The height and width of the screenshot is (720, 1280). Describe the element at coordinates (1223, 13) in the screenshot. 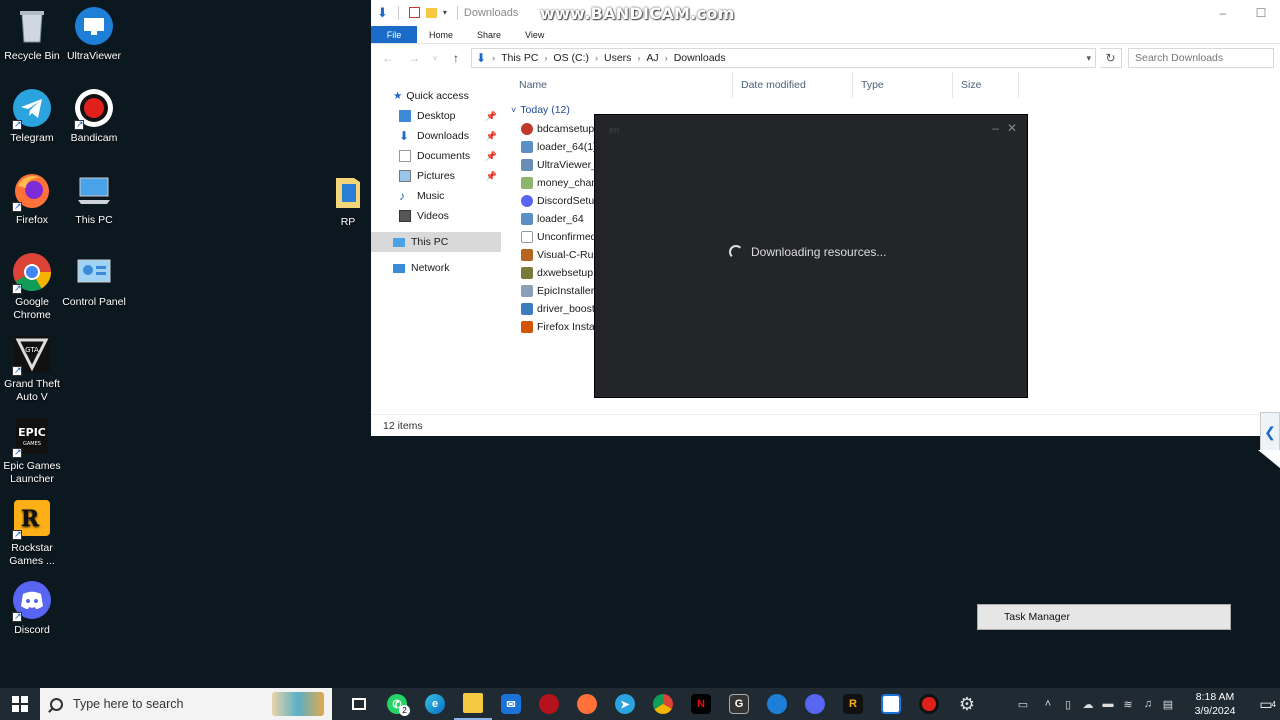

I see `minimize-button: –` at that location.